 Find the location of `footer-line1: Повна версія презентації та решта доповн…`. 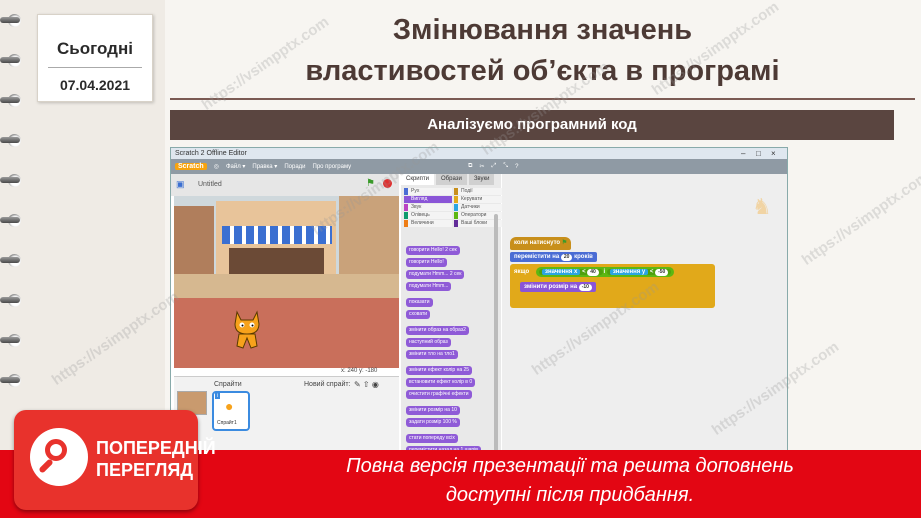

footer-line1: Повна версія презентації та решта доповн… is located at coordinates (570, 466).